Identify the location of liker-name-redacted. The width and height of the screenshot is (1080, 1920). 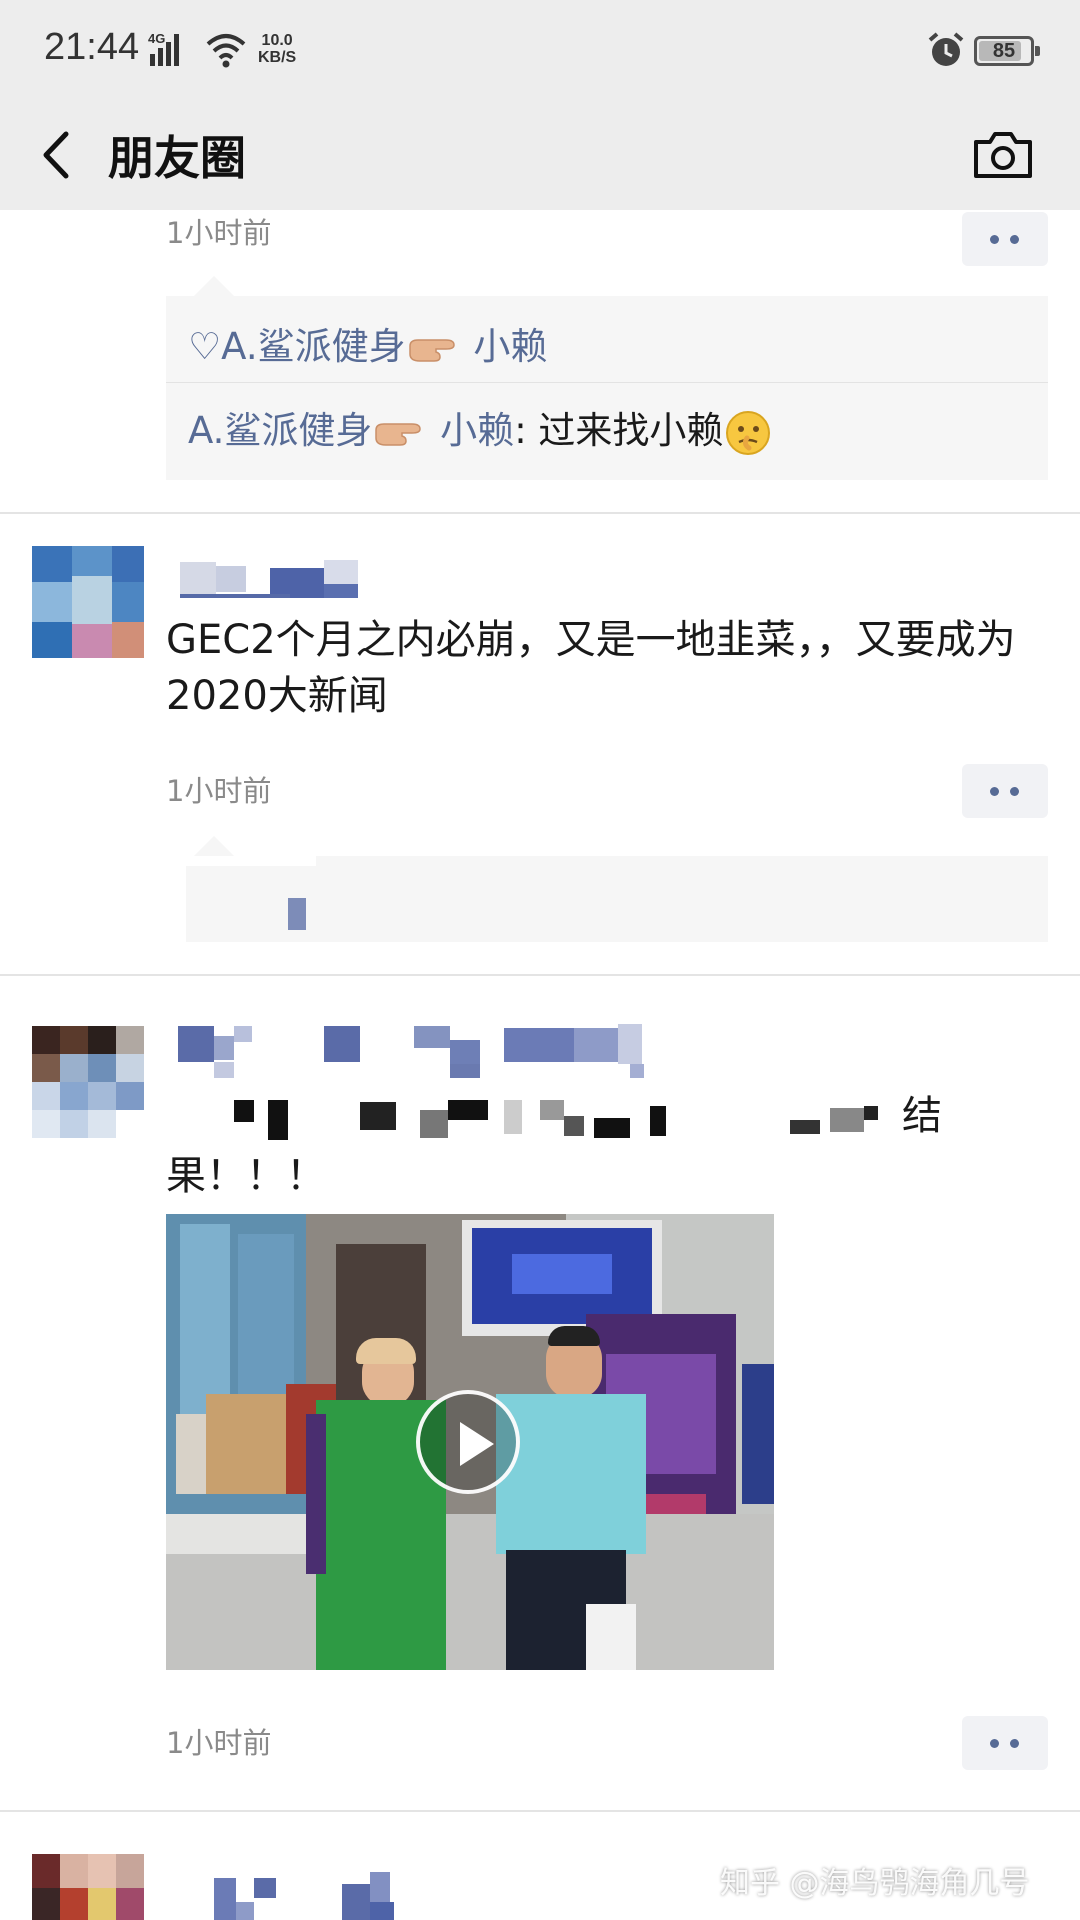
(297, 914).